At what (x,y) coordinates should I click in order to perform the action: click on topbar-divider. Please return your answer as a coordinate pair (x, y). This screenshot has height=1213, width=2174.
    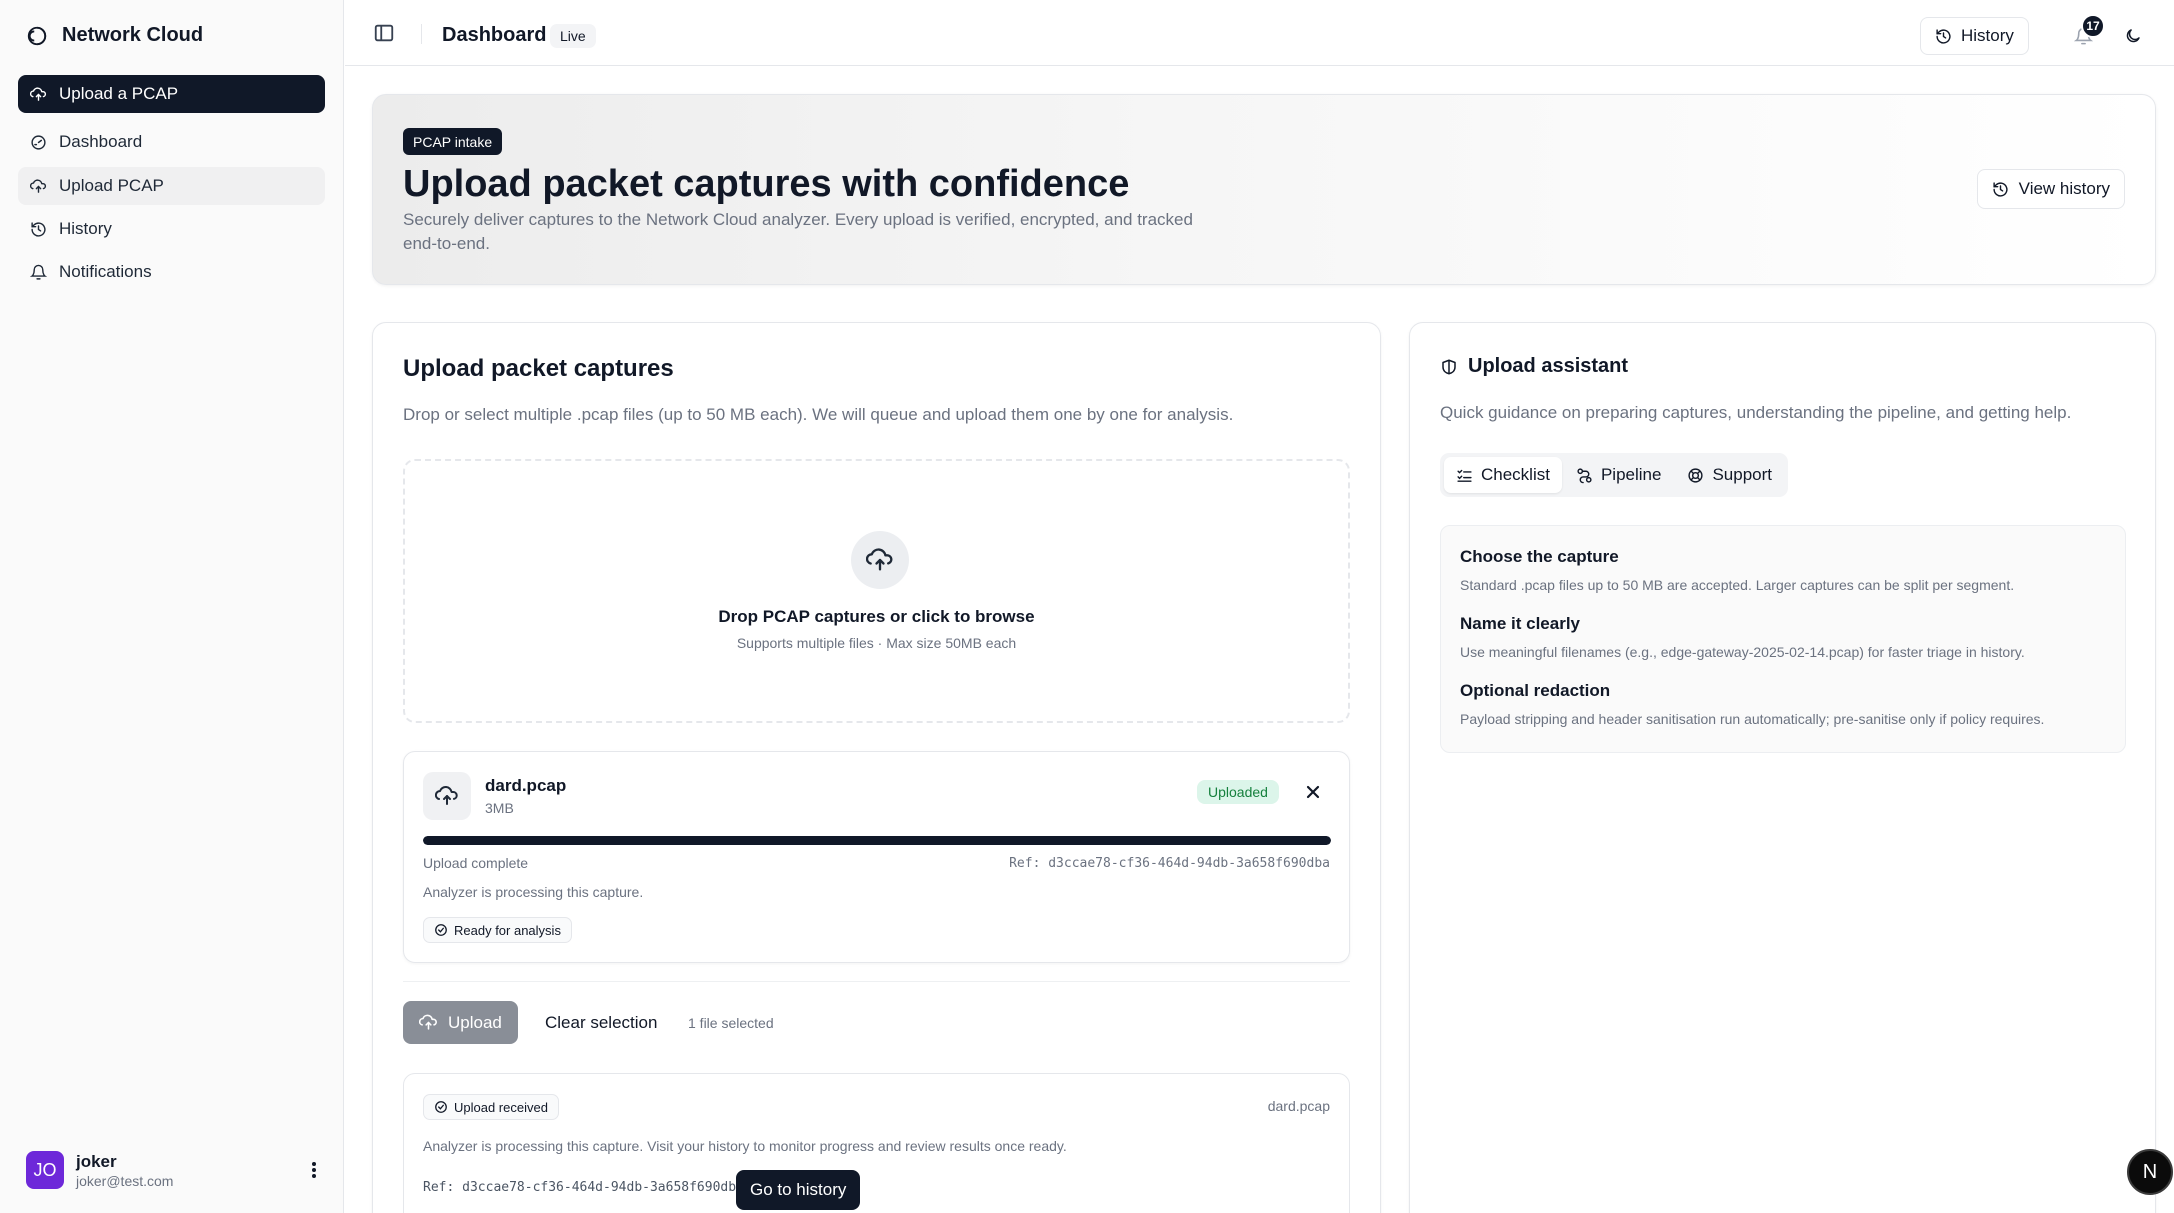
    Looking at the image, I should click on (421, 34).